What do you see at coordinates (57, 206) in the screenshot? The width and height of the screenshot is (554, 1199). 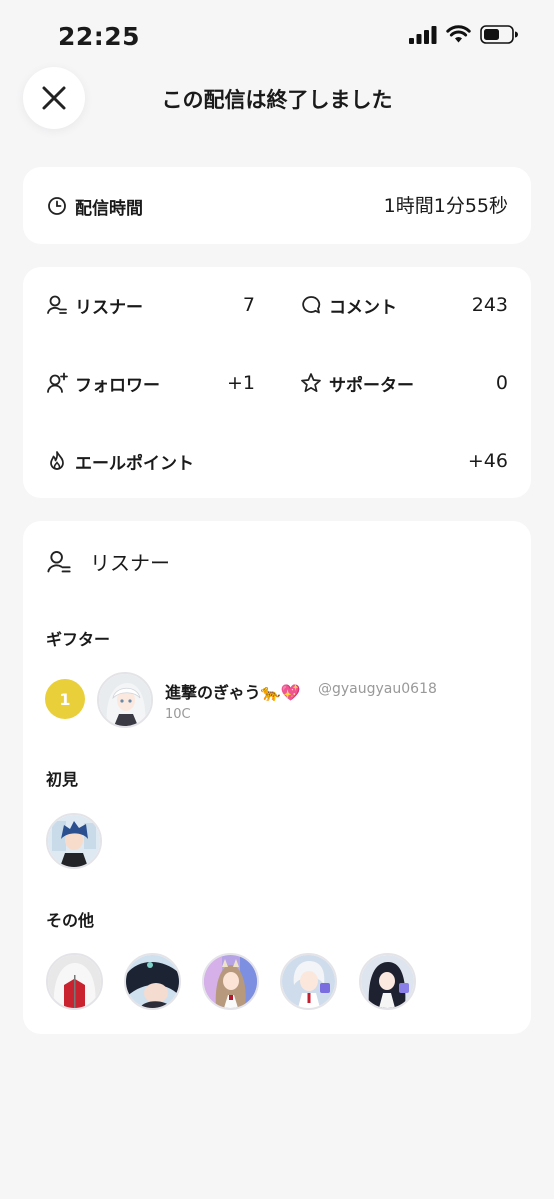 I see `clock-icon` at bounding box center [57, 206].